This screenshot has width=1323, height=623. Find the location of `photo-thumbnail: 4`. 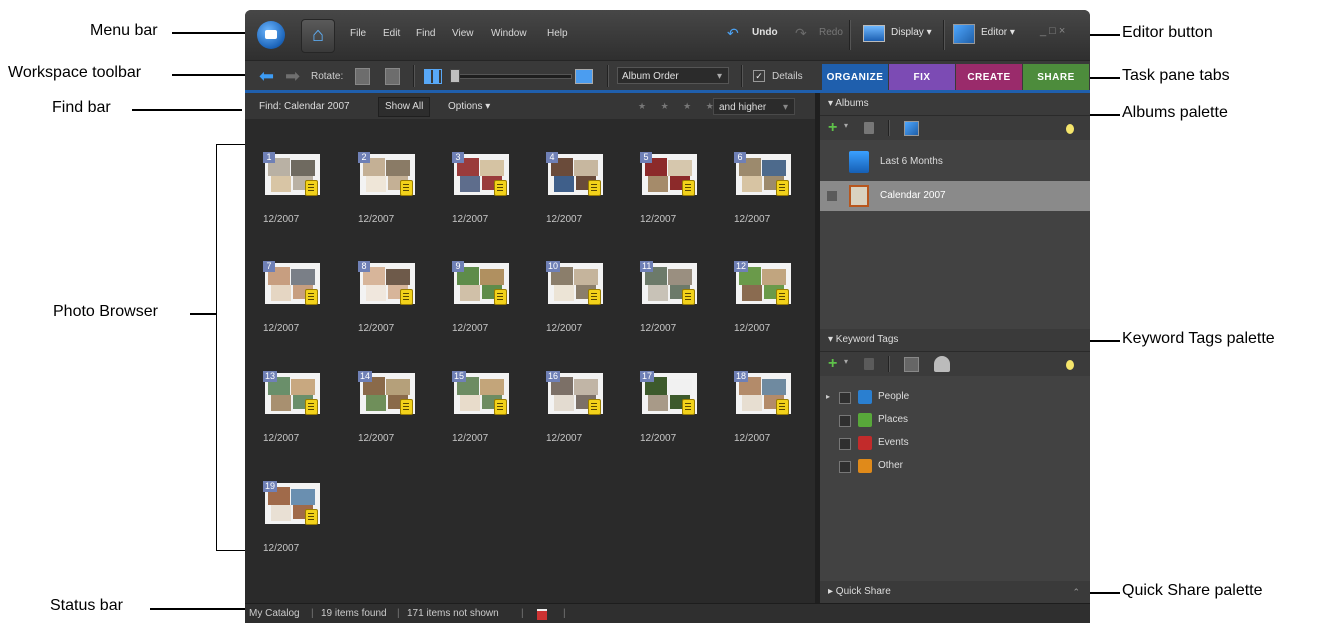

photo-thumbnail: 4 is located at coordinates (576, 175).